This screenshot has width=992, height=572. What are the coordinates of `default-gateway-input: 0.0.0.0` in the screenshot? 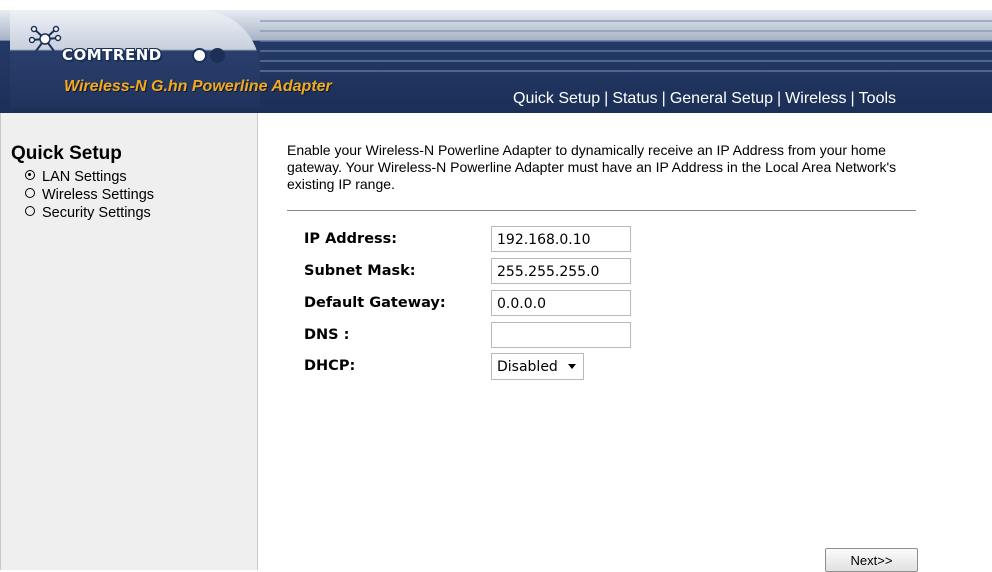 It's located at (561, 303).